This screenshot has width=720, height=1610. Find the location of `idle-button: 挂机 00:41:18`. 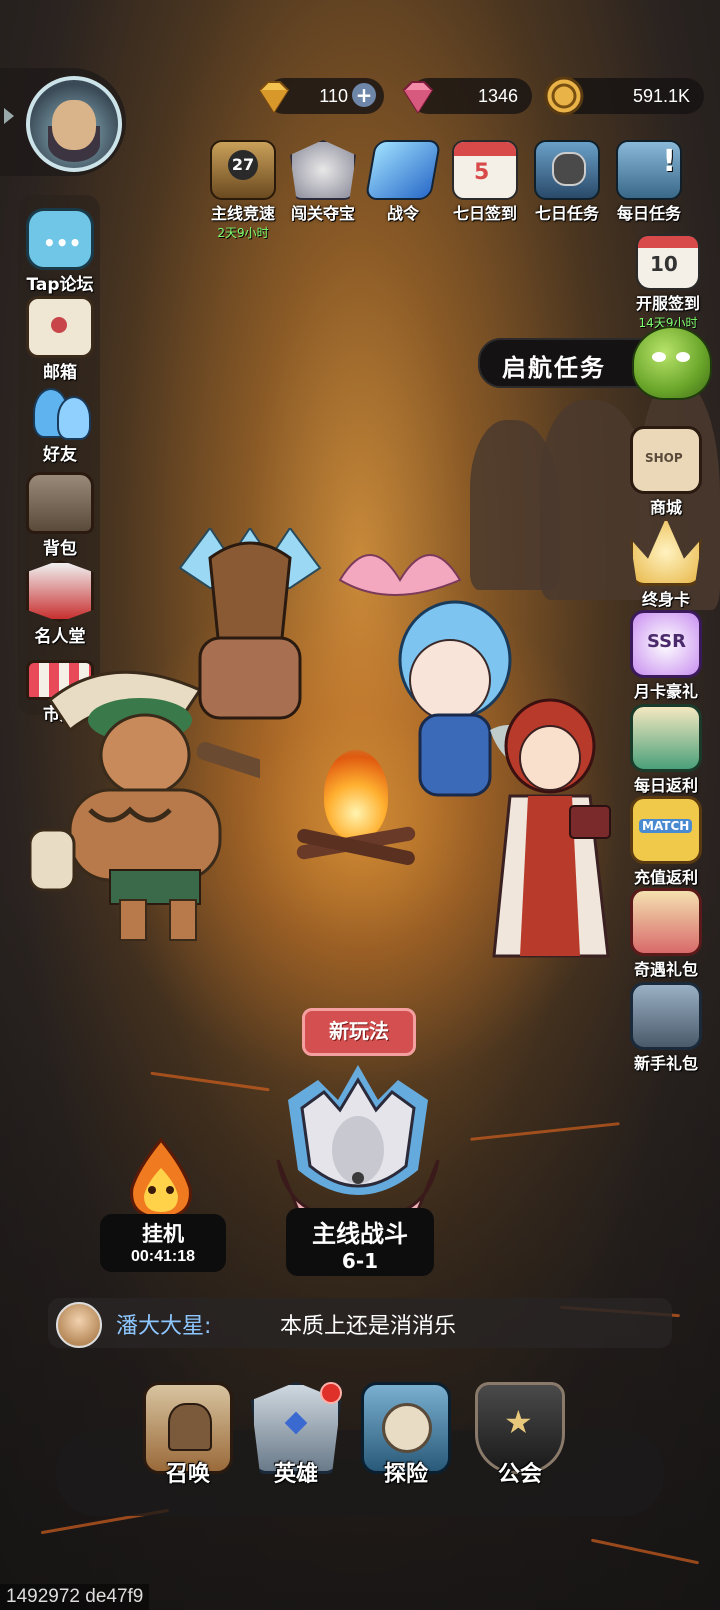

idle-button: 挂机 00:41:18 is located at coordinates (163, 1243).